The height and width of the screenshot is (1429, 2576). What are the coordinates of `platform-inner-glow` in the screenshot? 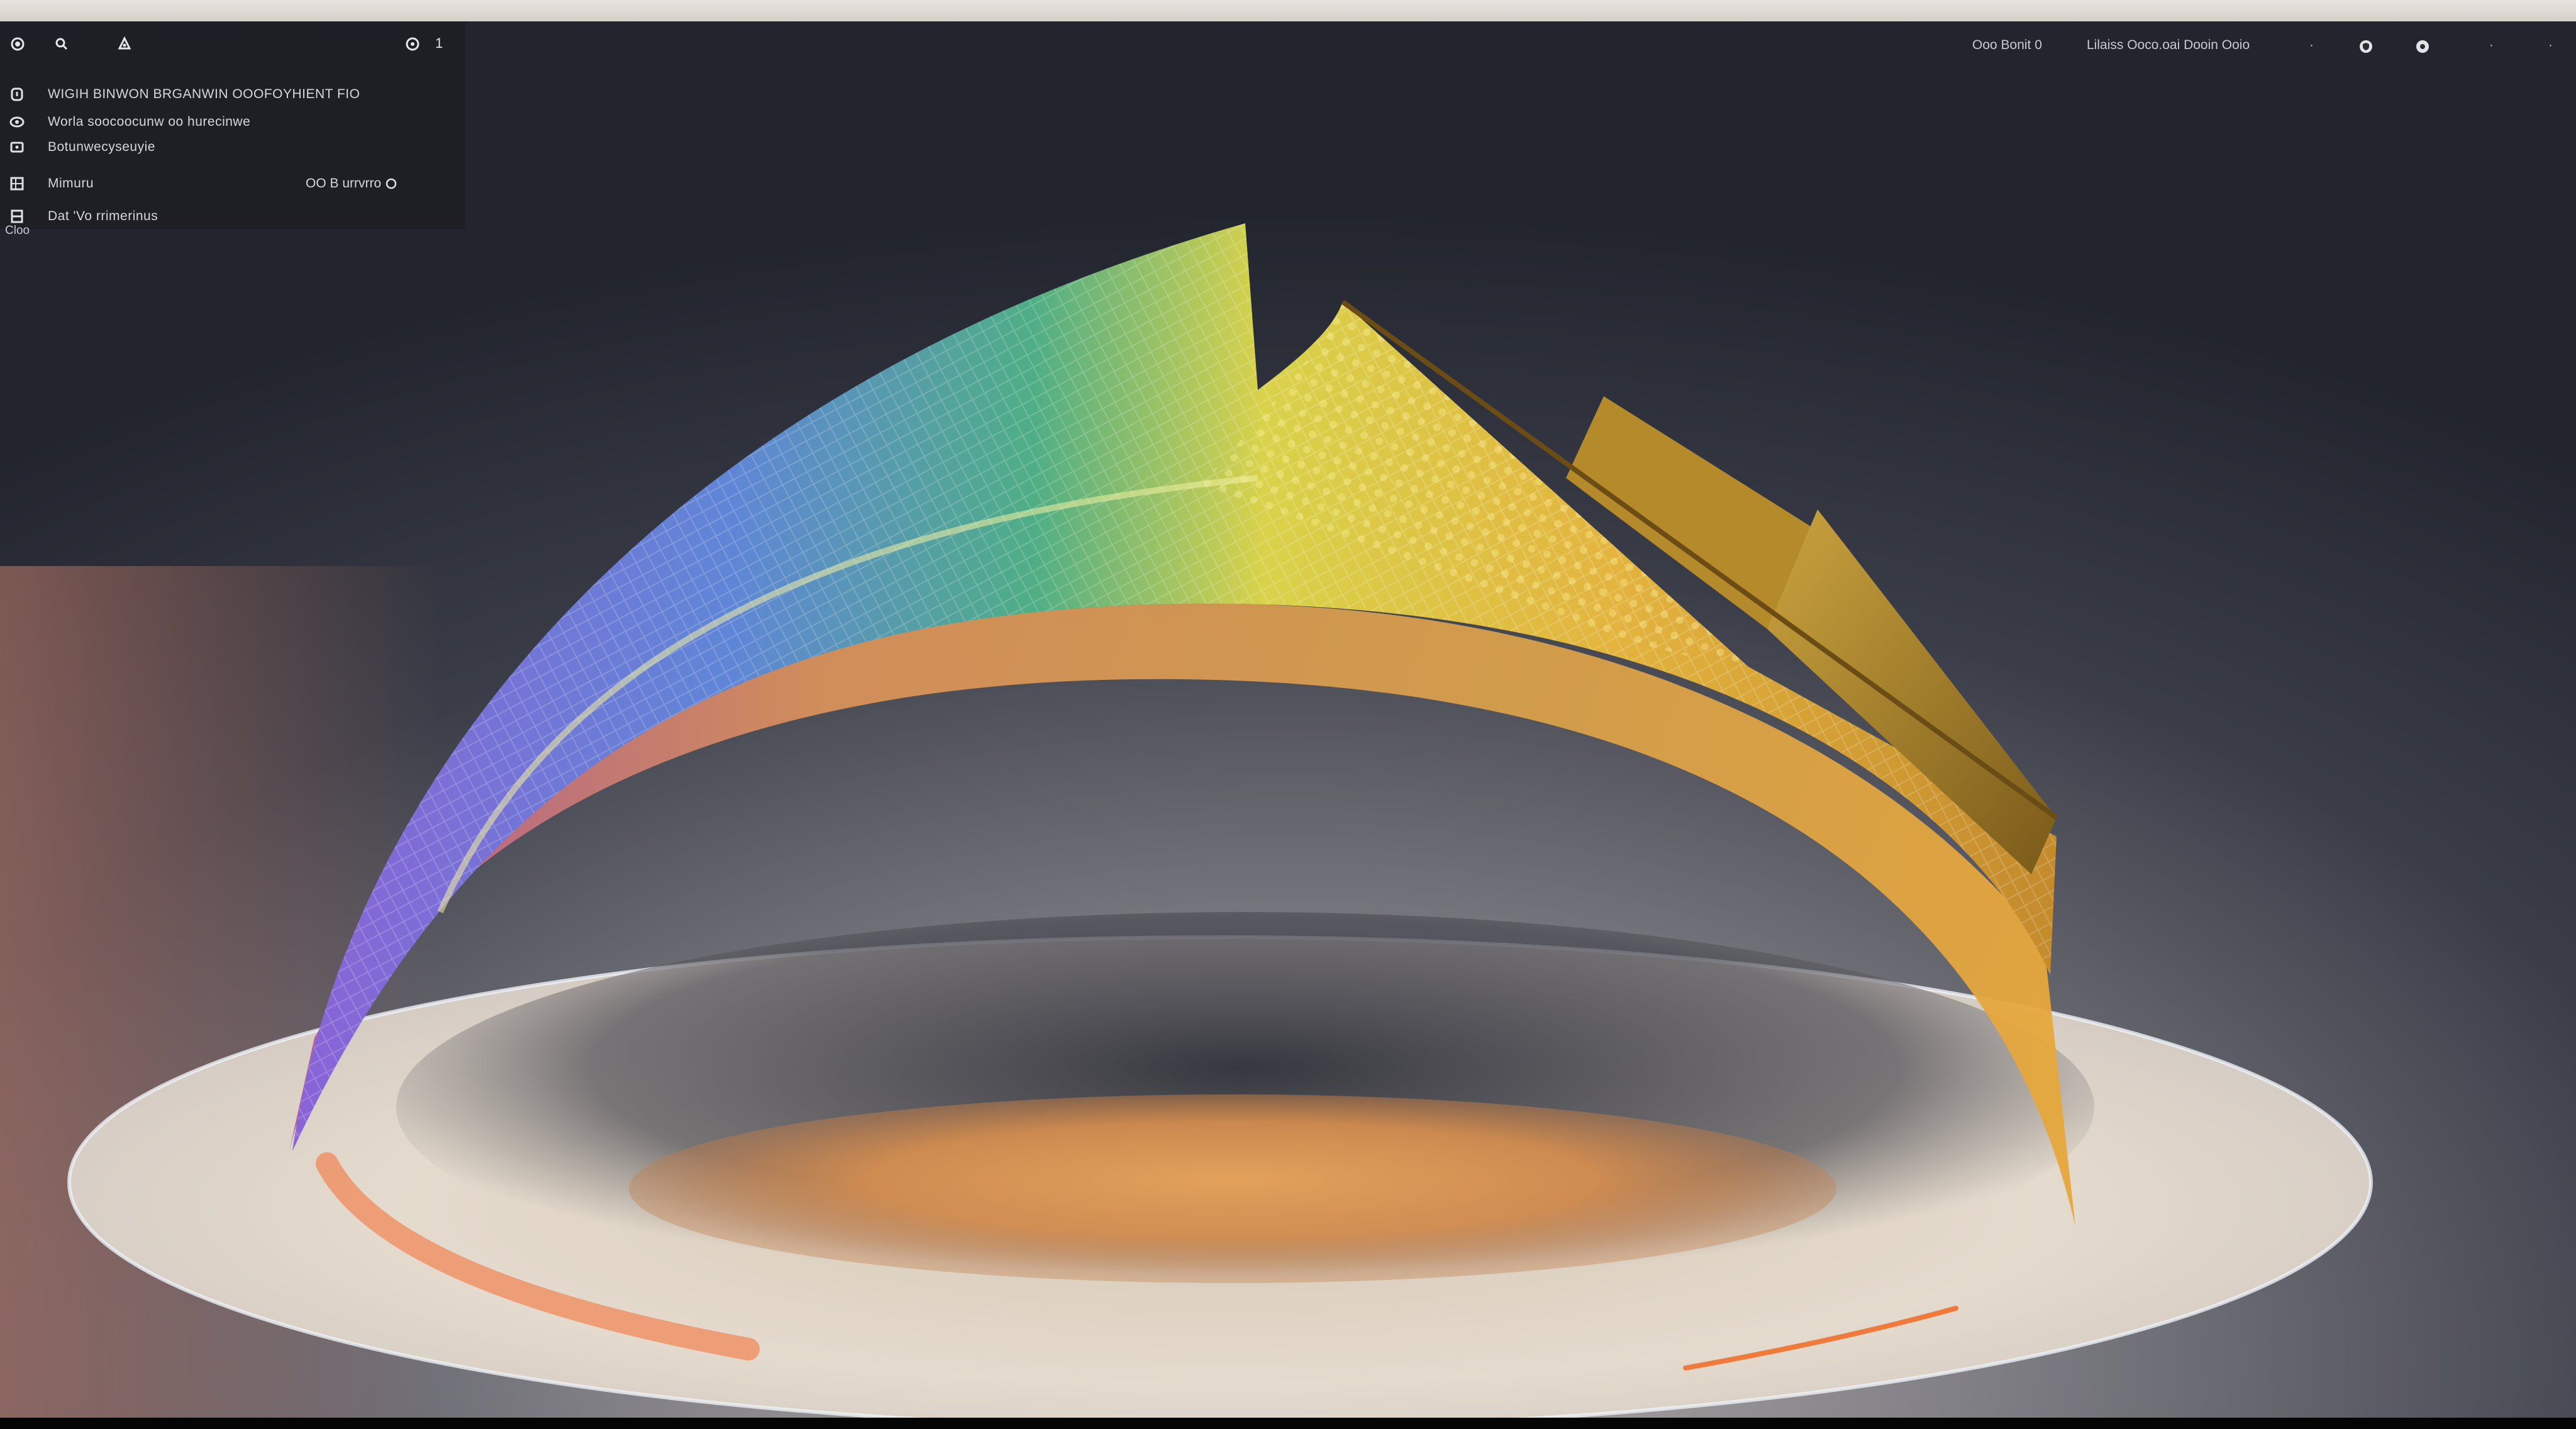 It's located at (1232, 1188).